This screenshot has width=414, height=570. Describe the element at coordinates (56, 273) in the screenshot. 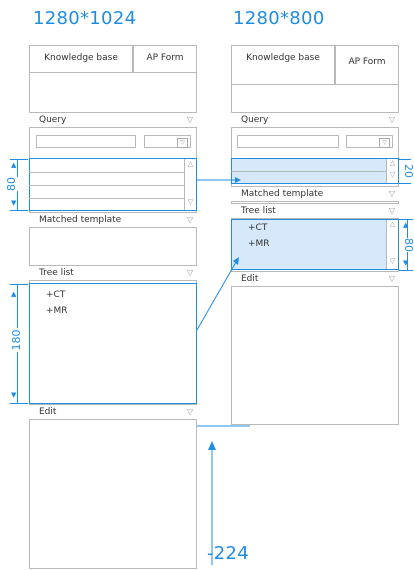

I see `left-tree-list-label: Tree list` at that location.